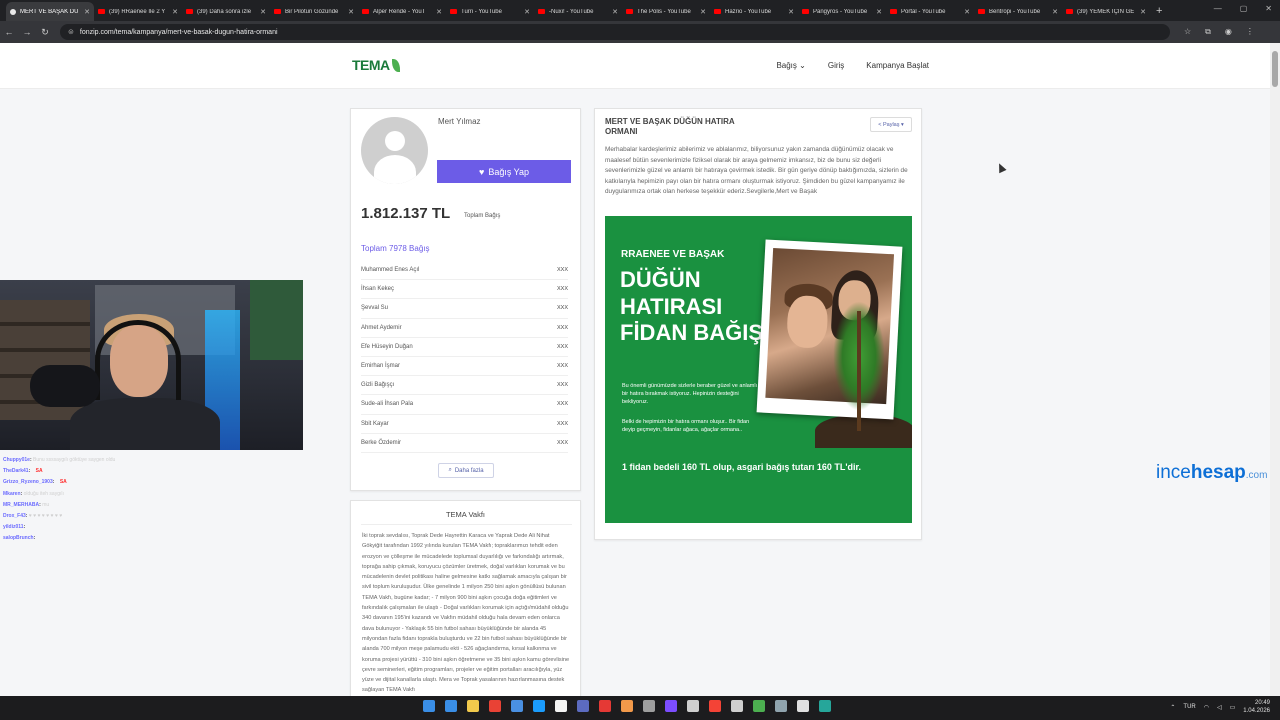  Describe the element at coordinates (754, 11) in the screenshot. I see `browser-tab: Hazrio - YouTube ✕` at that location.